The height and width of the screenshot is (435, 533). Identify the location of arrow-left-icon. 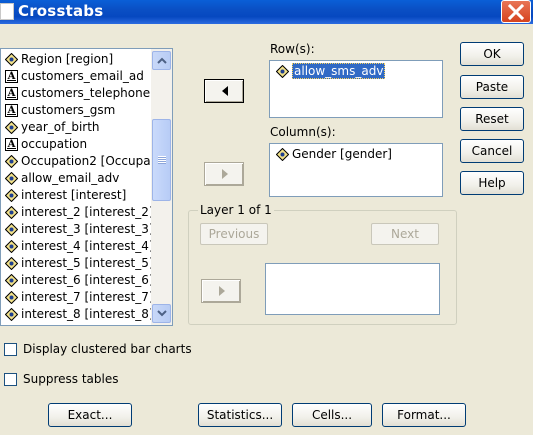
(225, 91).